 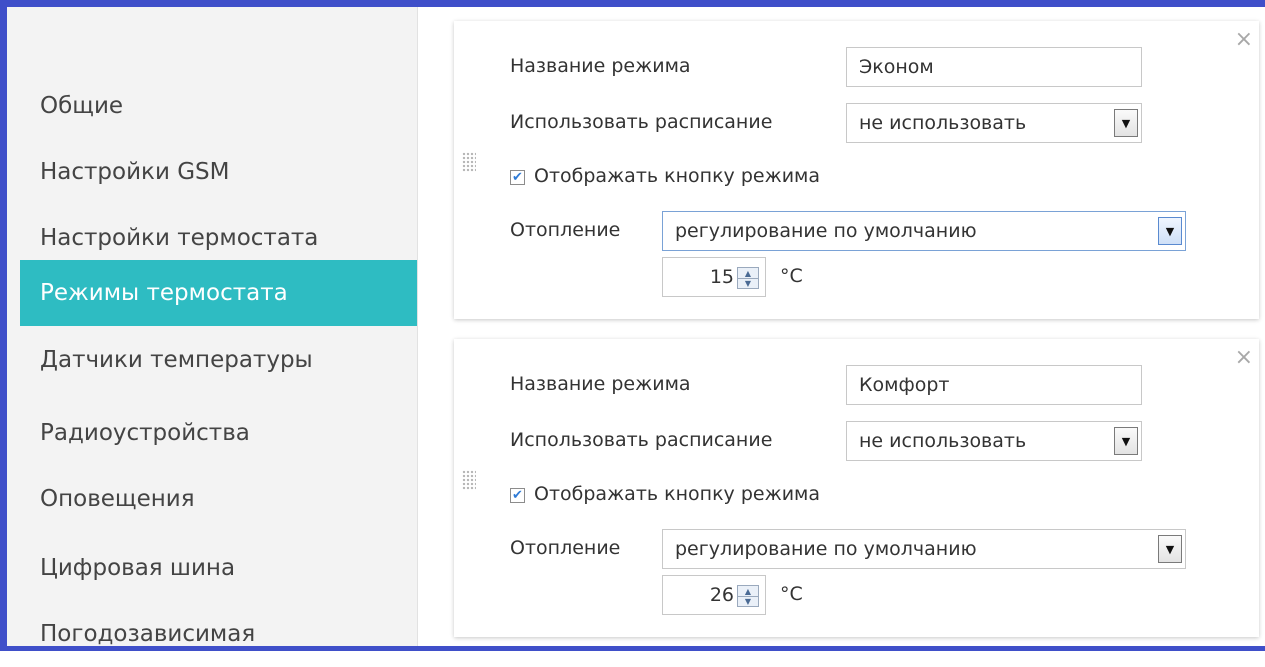 I want to click on temperature-value: 15, so click(x=721, y=277).